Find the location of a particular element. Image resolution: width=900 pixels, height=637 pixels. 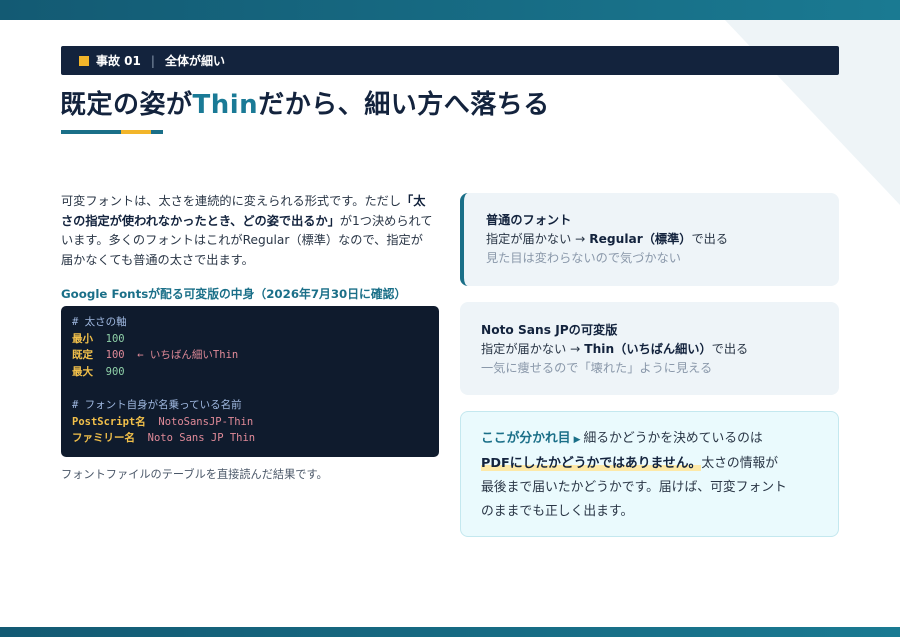

code-line: PostScript名 NotoSansJP-Thin is located at coordinates (163, 422).